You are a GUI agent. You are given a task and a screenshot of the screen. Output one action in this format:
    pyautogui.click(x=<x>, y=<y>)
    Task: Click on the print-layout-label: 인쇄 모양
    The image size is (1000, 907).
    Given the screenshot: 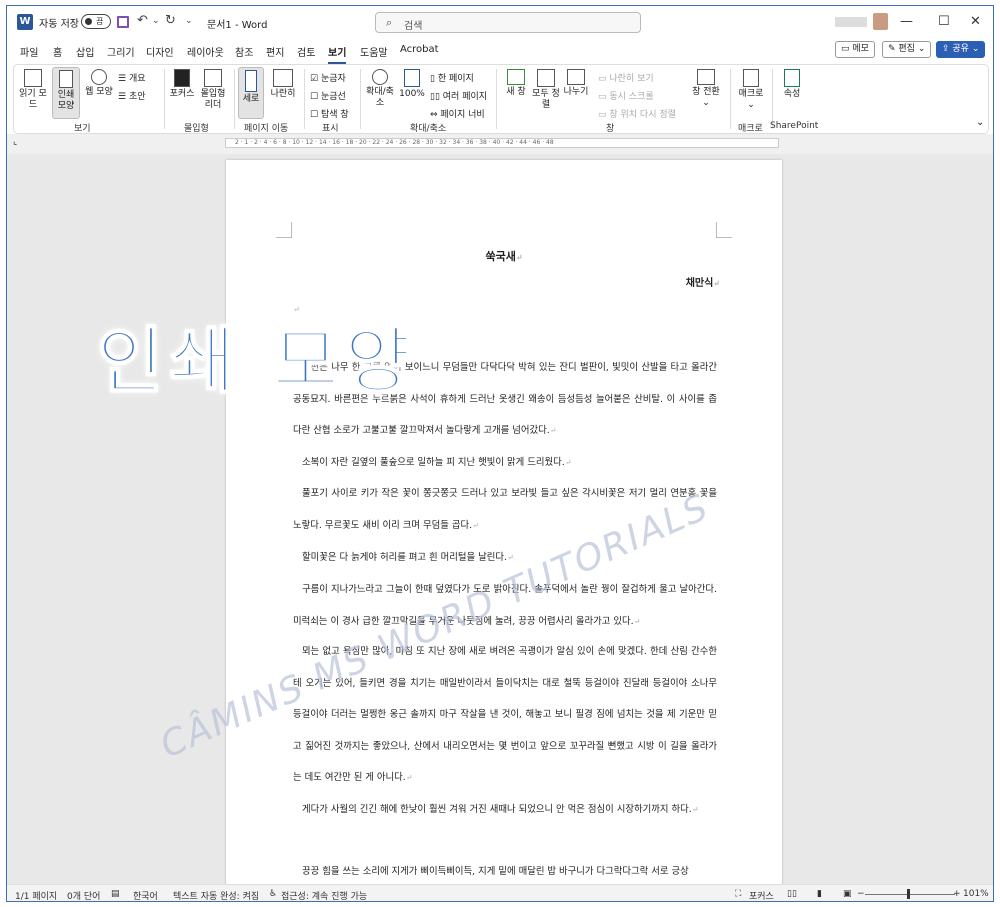 What is the action you would take?
    pyautogui.click(x=66, y=100)
    